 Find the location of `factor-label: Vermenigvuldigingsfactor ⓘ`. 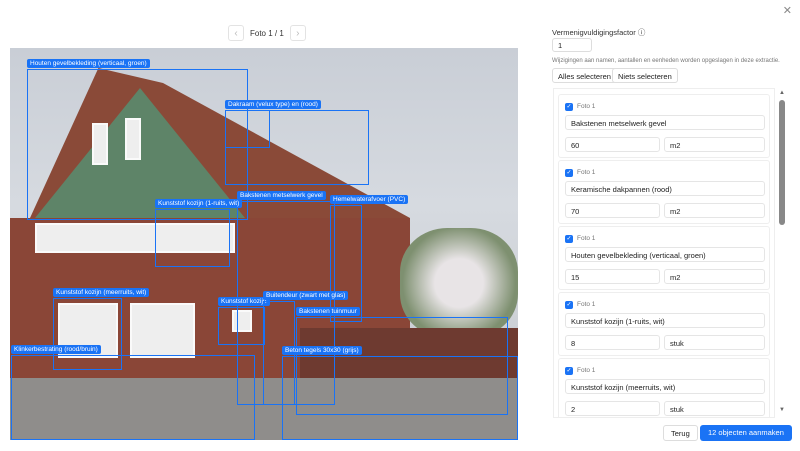

factor-label: Vermenigvuldigingsfactor ⓘ is located at coordinates (598, 32).